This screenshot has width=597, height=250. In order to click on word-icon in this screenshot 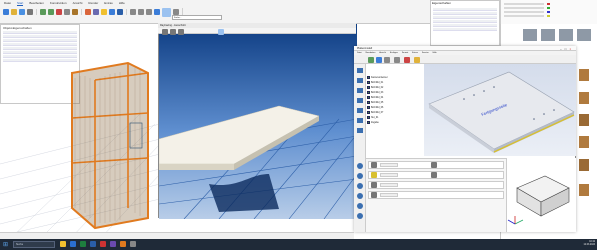, I will do `click(93, 244)`.